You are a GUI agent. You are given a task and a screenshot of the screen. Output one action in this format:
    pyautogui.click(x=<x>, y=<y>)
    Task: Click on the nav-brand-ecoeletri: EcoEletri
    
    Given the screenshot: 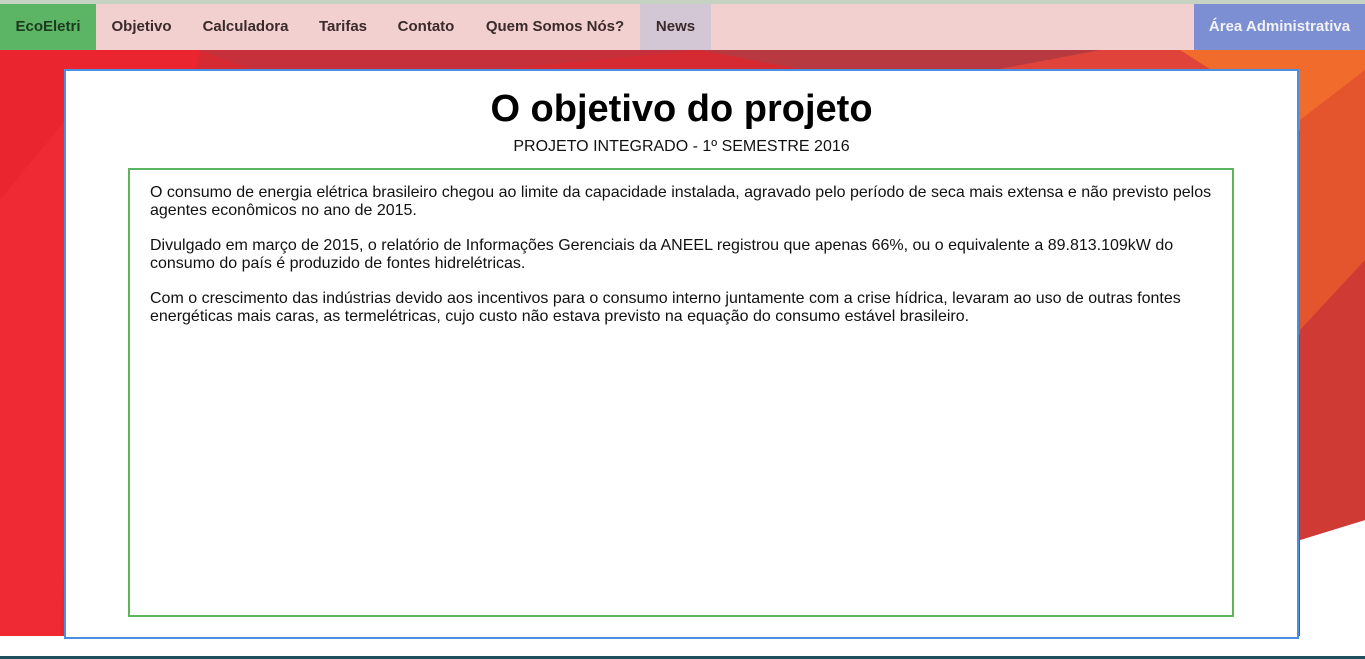 What is the action you would take?
    pyautogui.click(x=48, y=27)
    